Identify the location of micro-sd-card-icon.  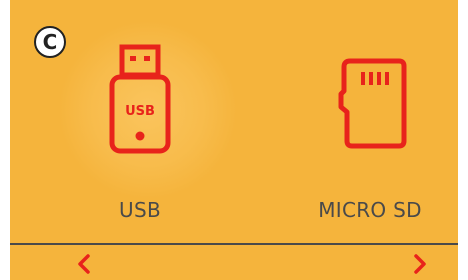
(372, 103).